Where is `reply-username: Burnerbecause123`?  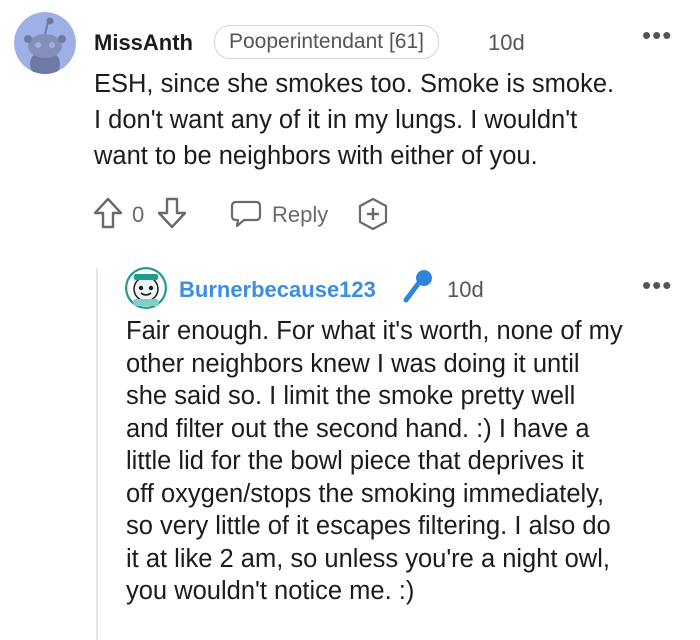
reply-username: Burnerbecause123 is located at coordinates (277, 290).